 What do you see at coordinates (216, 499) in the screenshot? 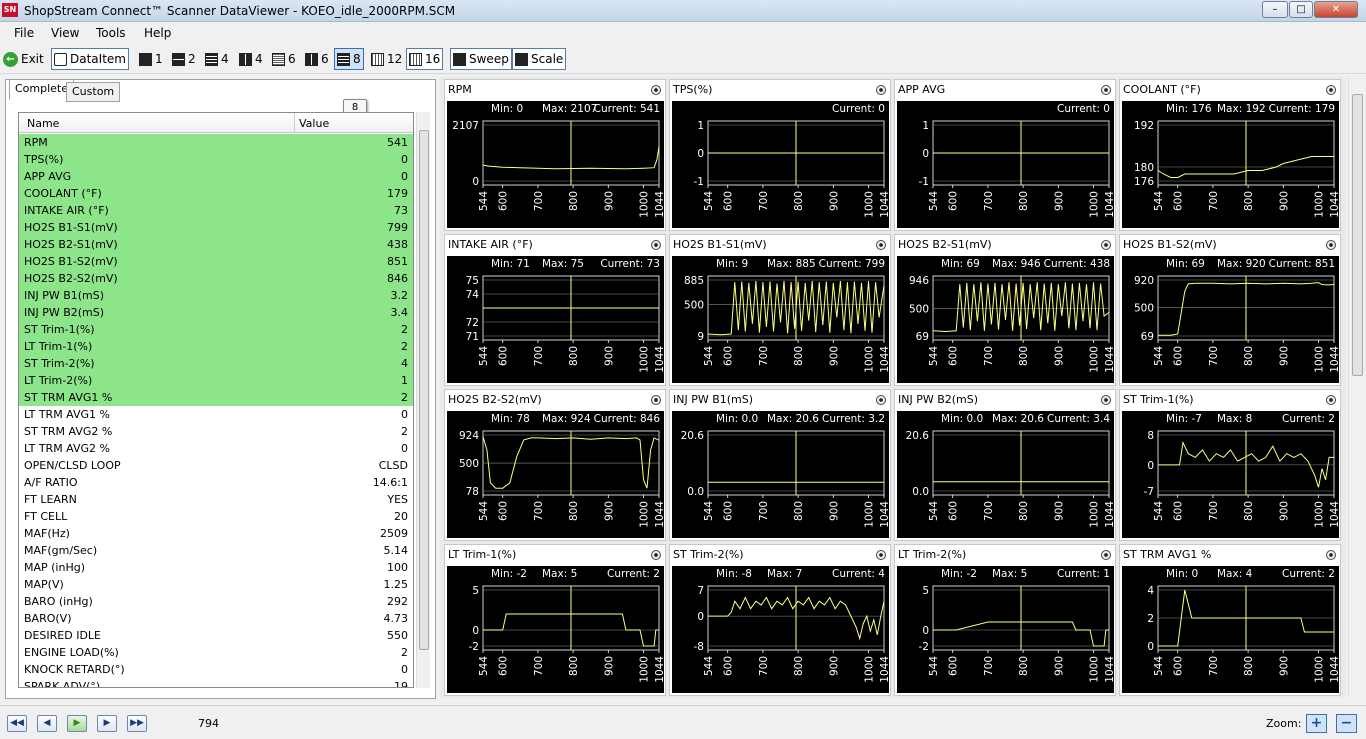
I see `table-row: FT LEARN YES` at bounding box center [216, 499].